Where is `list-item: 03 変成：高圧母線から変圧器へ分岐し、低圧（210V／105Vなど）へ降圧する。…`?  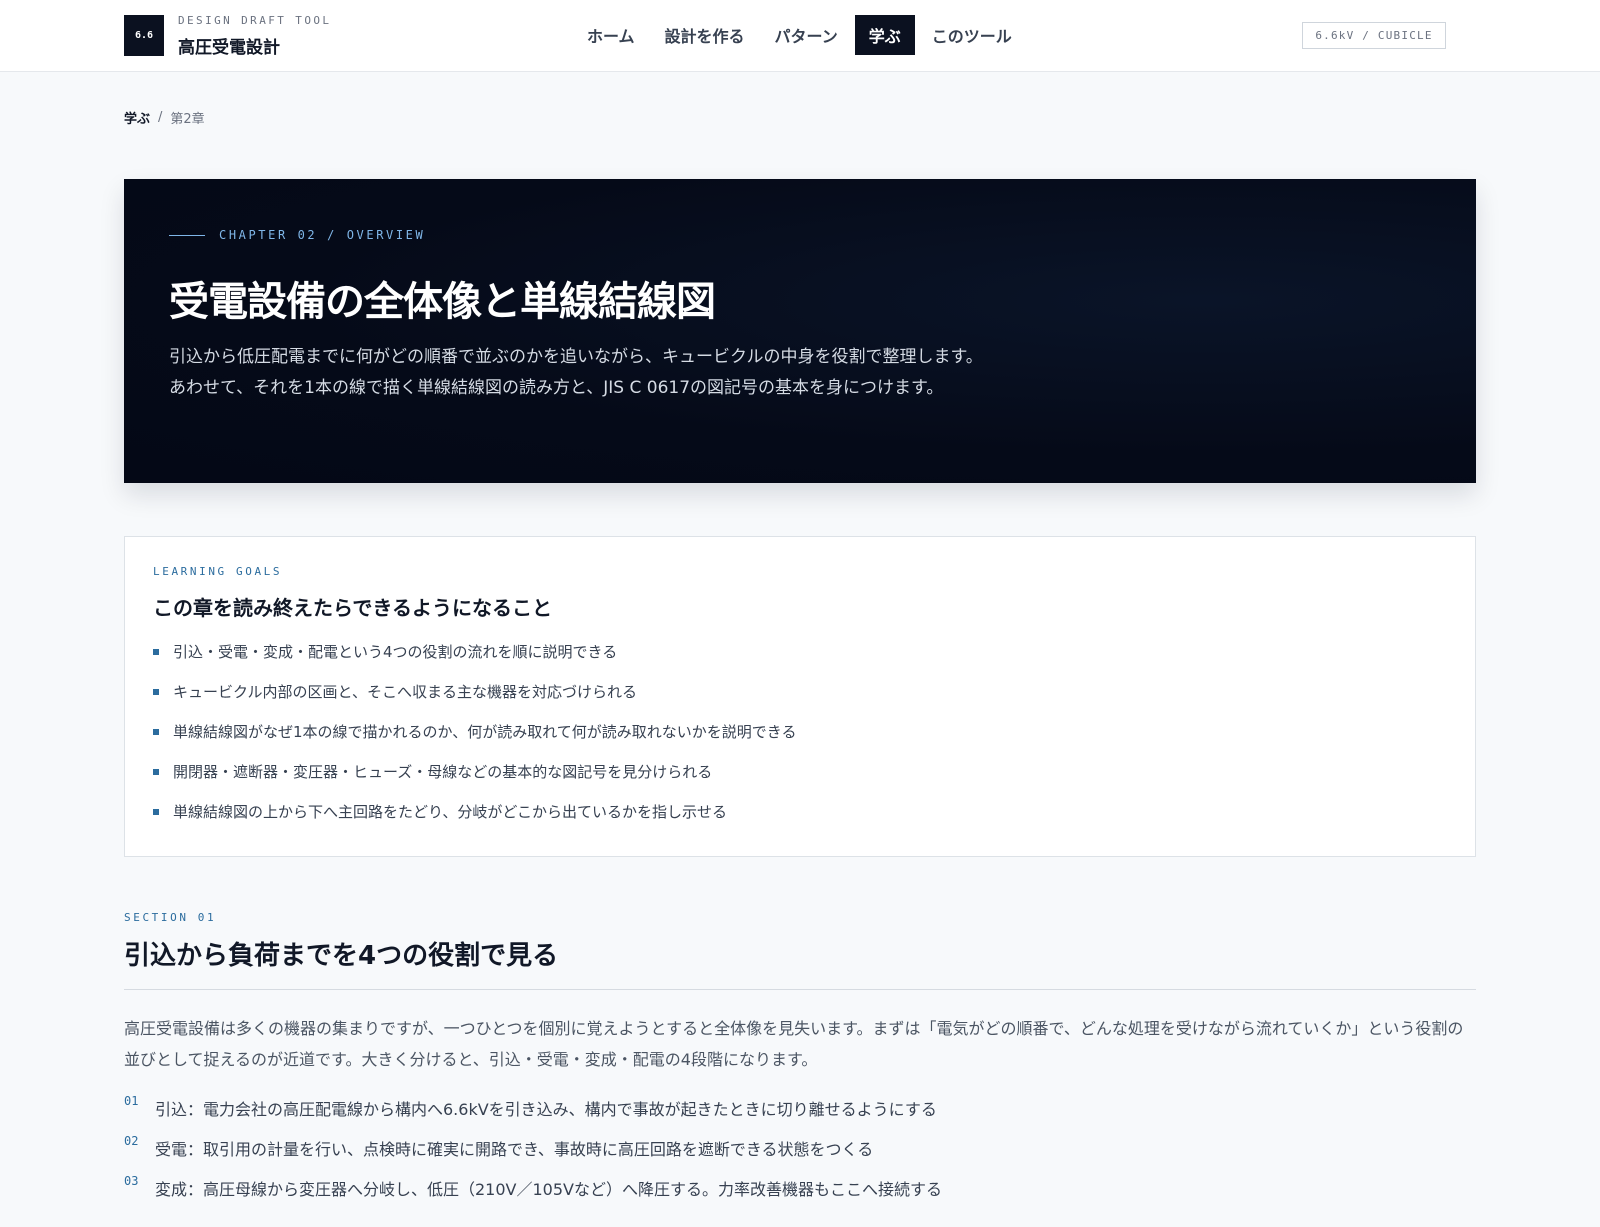
list-item: 03 変成：高圧母線から変圧器へ分岐し、低圧（210V／105Vなど）へ降圧する。… is located at coordinates (533, 1195).